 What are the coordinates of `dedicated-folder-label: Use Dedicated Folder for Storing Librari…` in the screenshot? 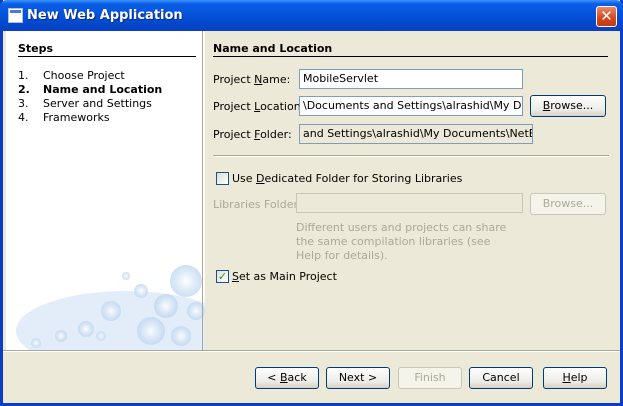 It's located at (347, 178).